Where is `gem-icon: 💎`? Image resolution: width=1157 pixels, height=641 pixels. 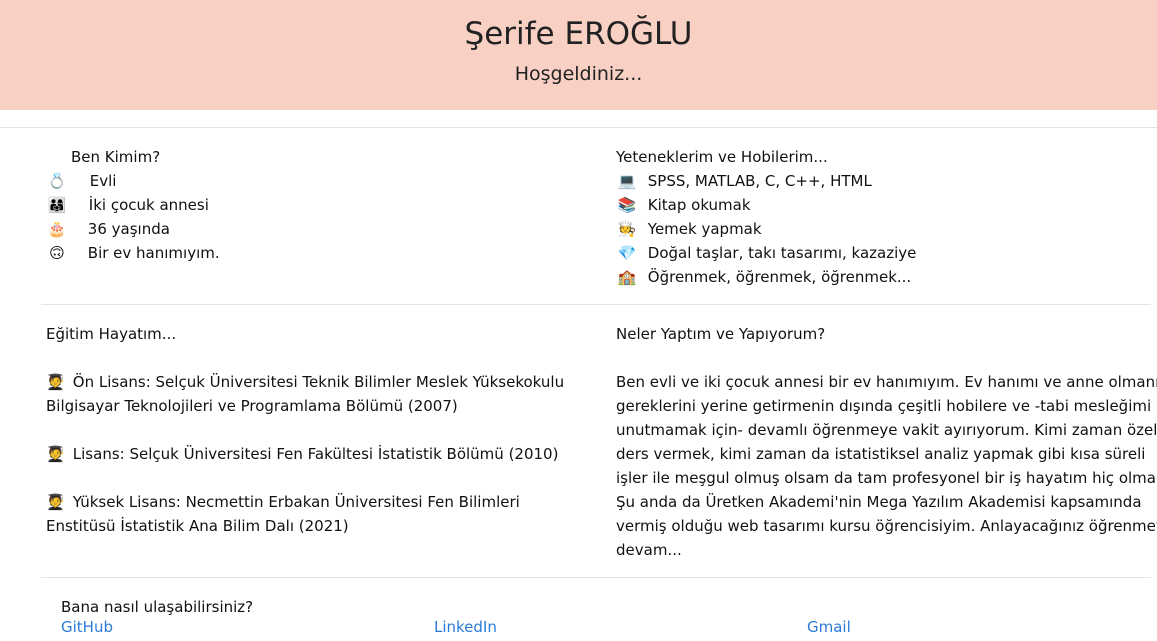 gem-icon: 💎 is located at coordinates (627, 253).